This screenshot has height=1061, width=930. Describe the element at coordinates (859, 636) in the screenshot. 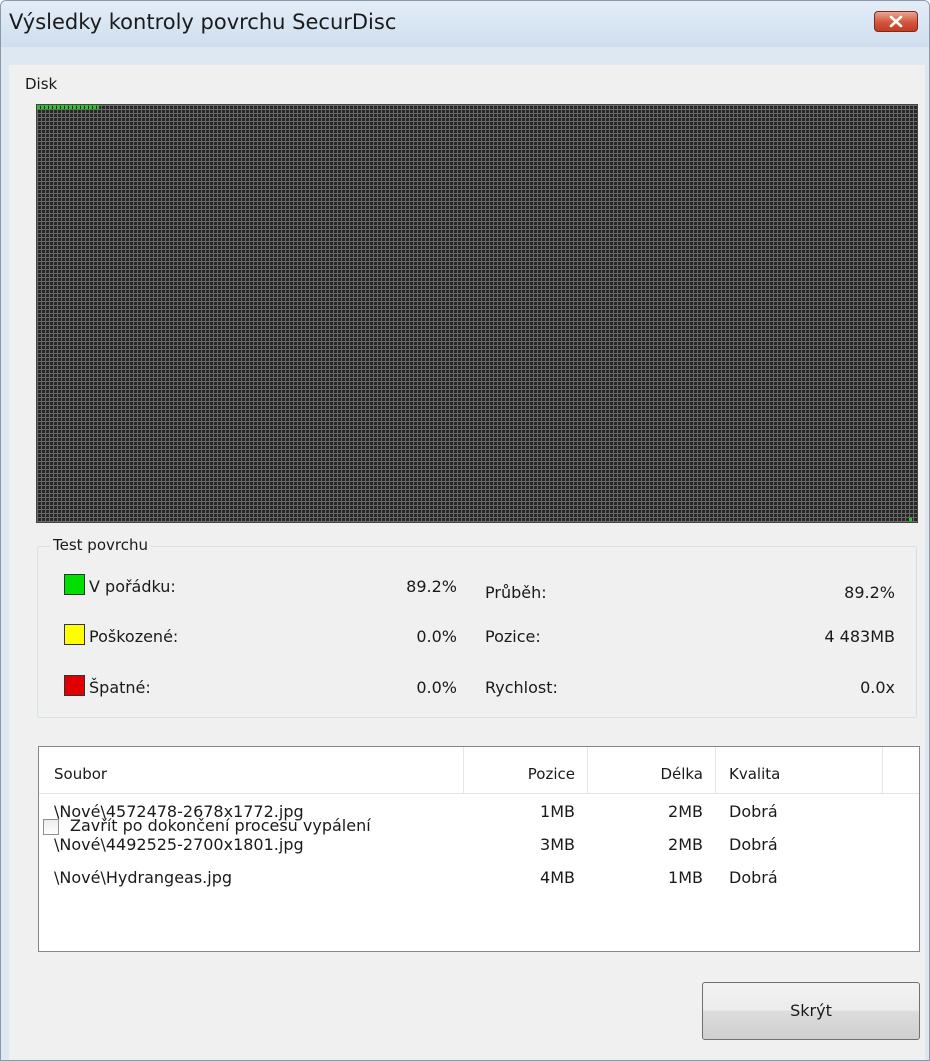

I see `position-value: 4 483MB` at that location.